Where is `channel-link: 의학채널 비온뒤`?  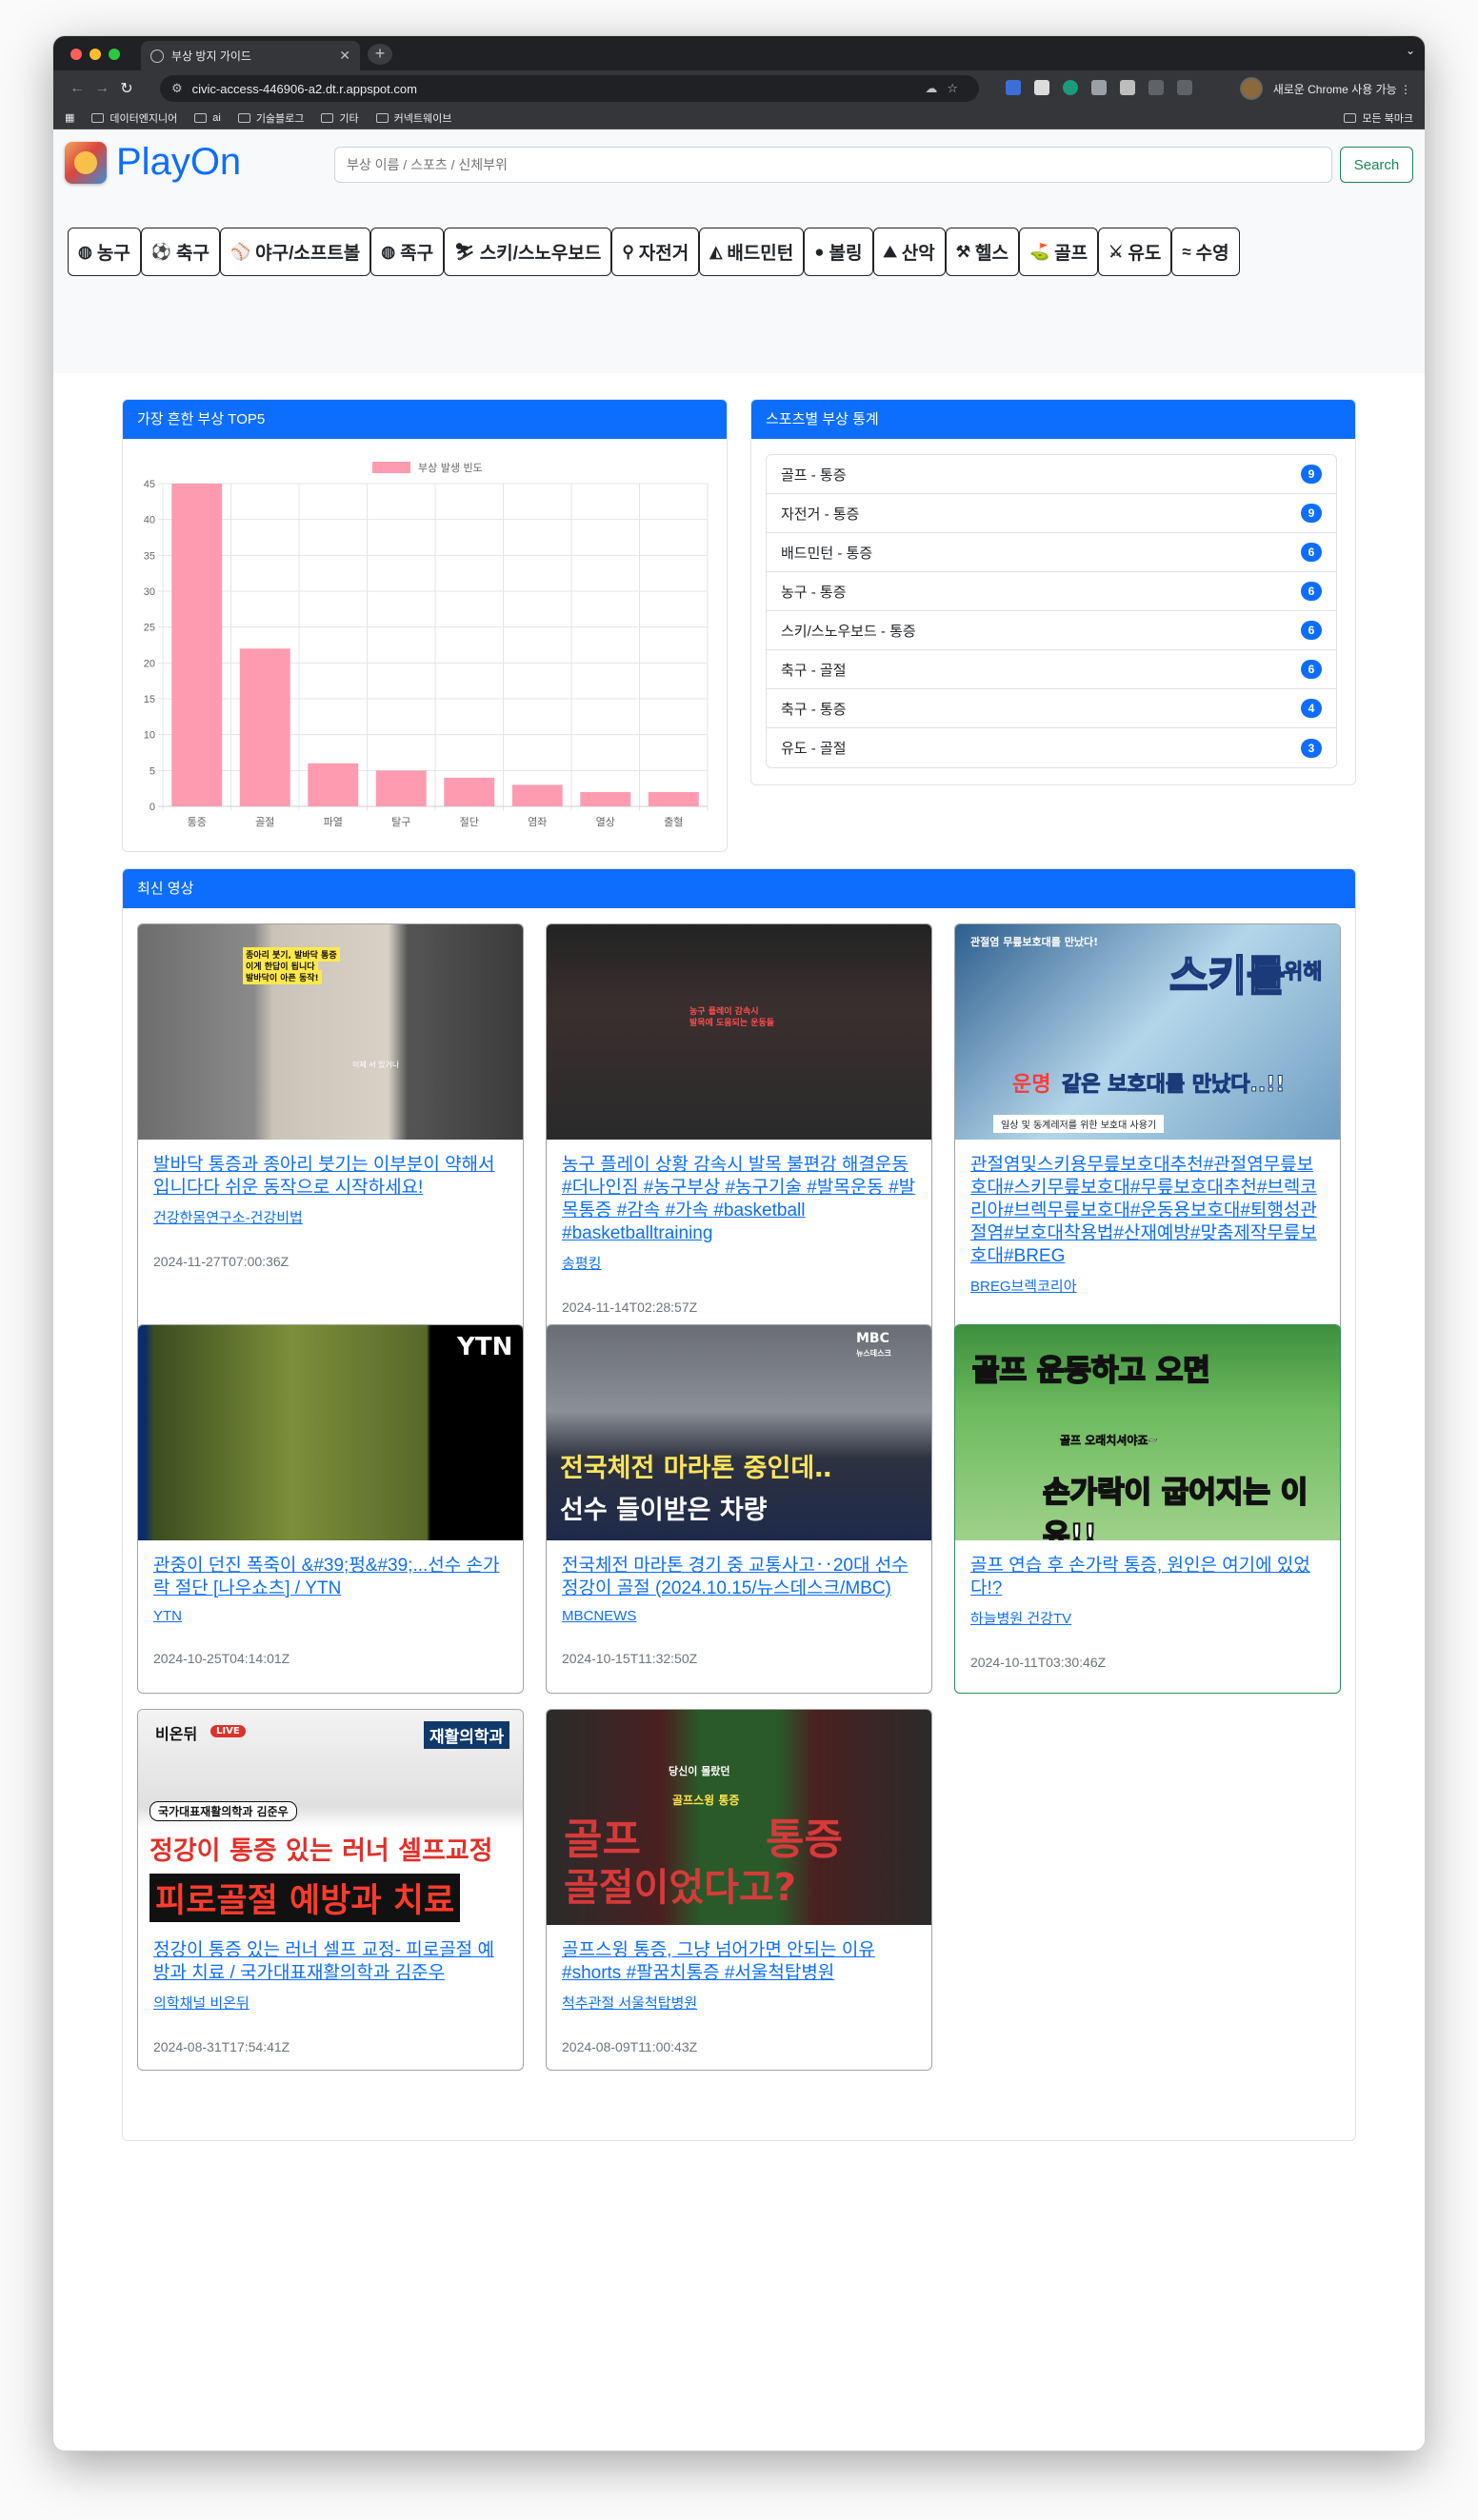
channel-link: 의학채널 비온뒤 is located at coordinates (330, 2003).